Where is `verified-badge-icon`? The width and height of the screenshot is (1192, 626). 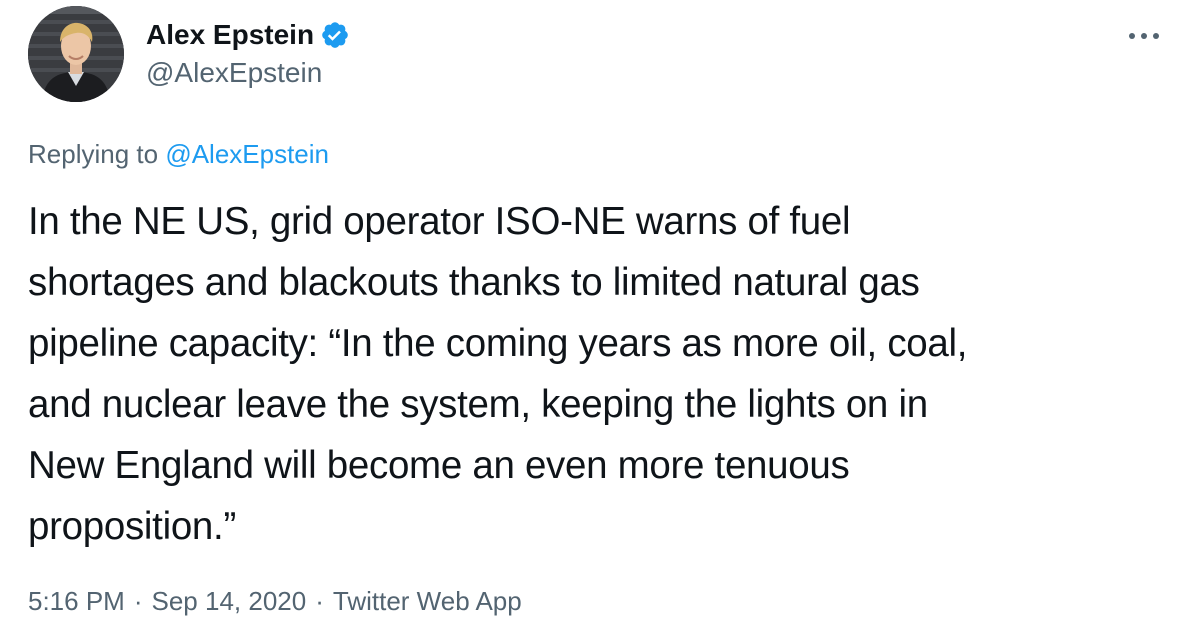
verified-badge-icon is located at coordinates (335, 35).